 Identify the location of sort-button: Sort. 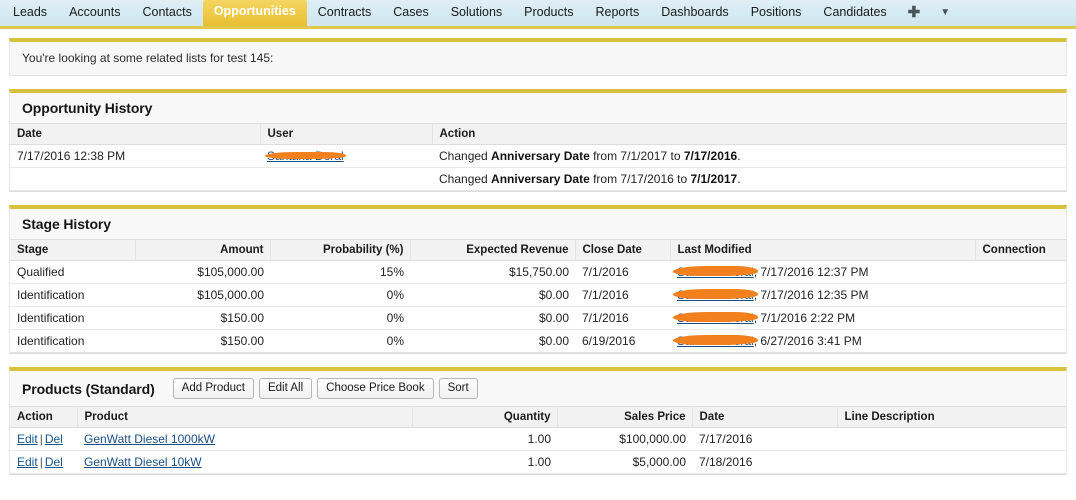
(458, 388).